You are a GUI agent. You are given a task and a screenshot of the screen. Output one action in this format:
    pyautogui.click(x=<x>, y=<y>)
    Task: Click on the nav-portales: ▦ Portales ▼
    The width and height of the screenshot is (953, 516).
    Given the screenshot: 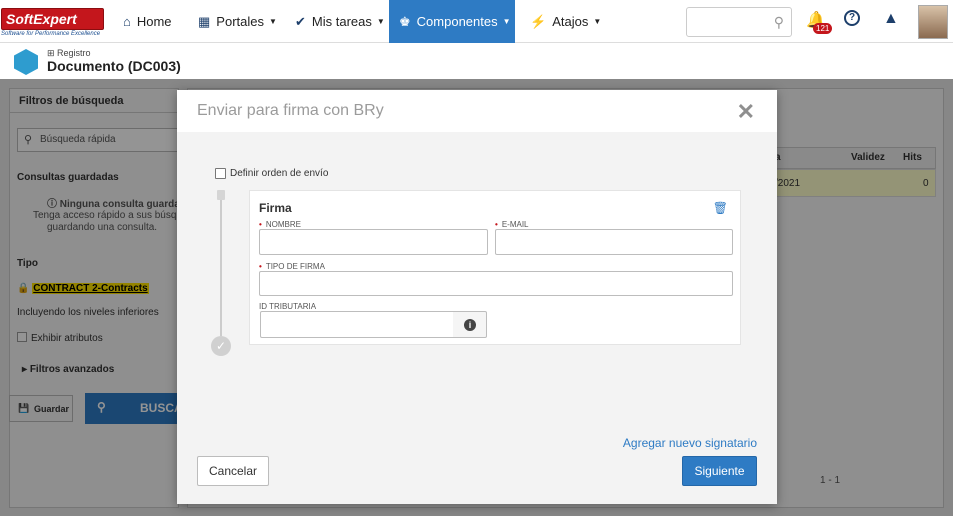 What is the action you would take?
    pyautogui.click(x=237, y=21)
    